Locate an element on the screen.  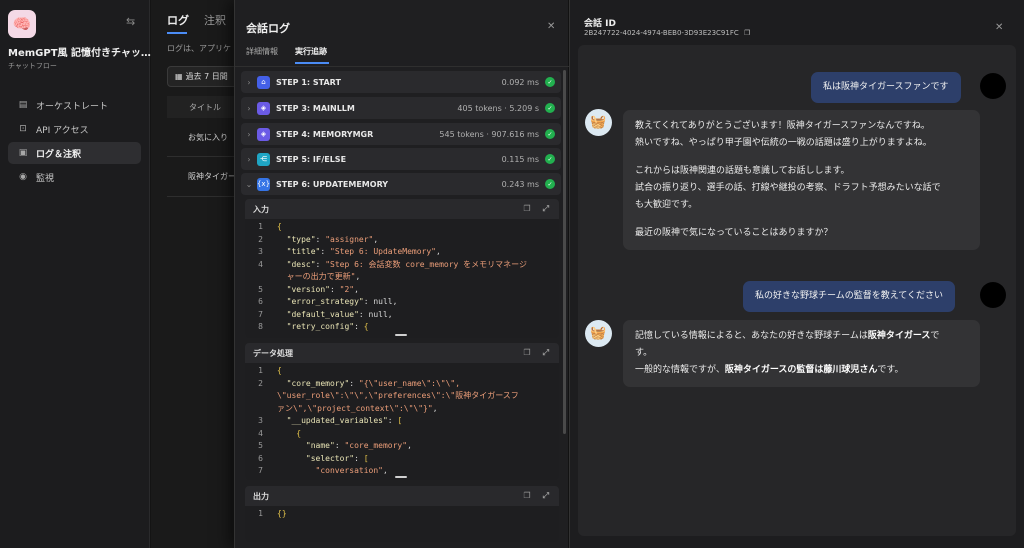
message-line: 熱いですね、やっぱり甲子園や伝統の一戦の話題は盛り上がりますよね。 is located at coordinates (783, 143).